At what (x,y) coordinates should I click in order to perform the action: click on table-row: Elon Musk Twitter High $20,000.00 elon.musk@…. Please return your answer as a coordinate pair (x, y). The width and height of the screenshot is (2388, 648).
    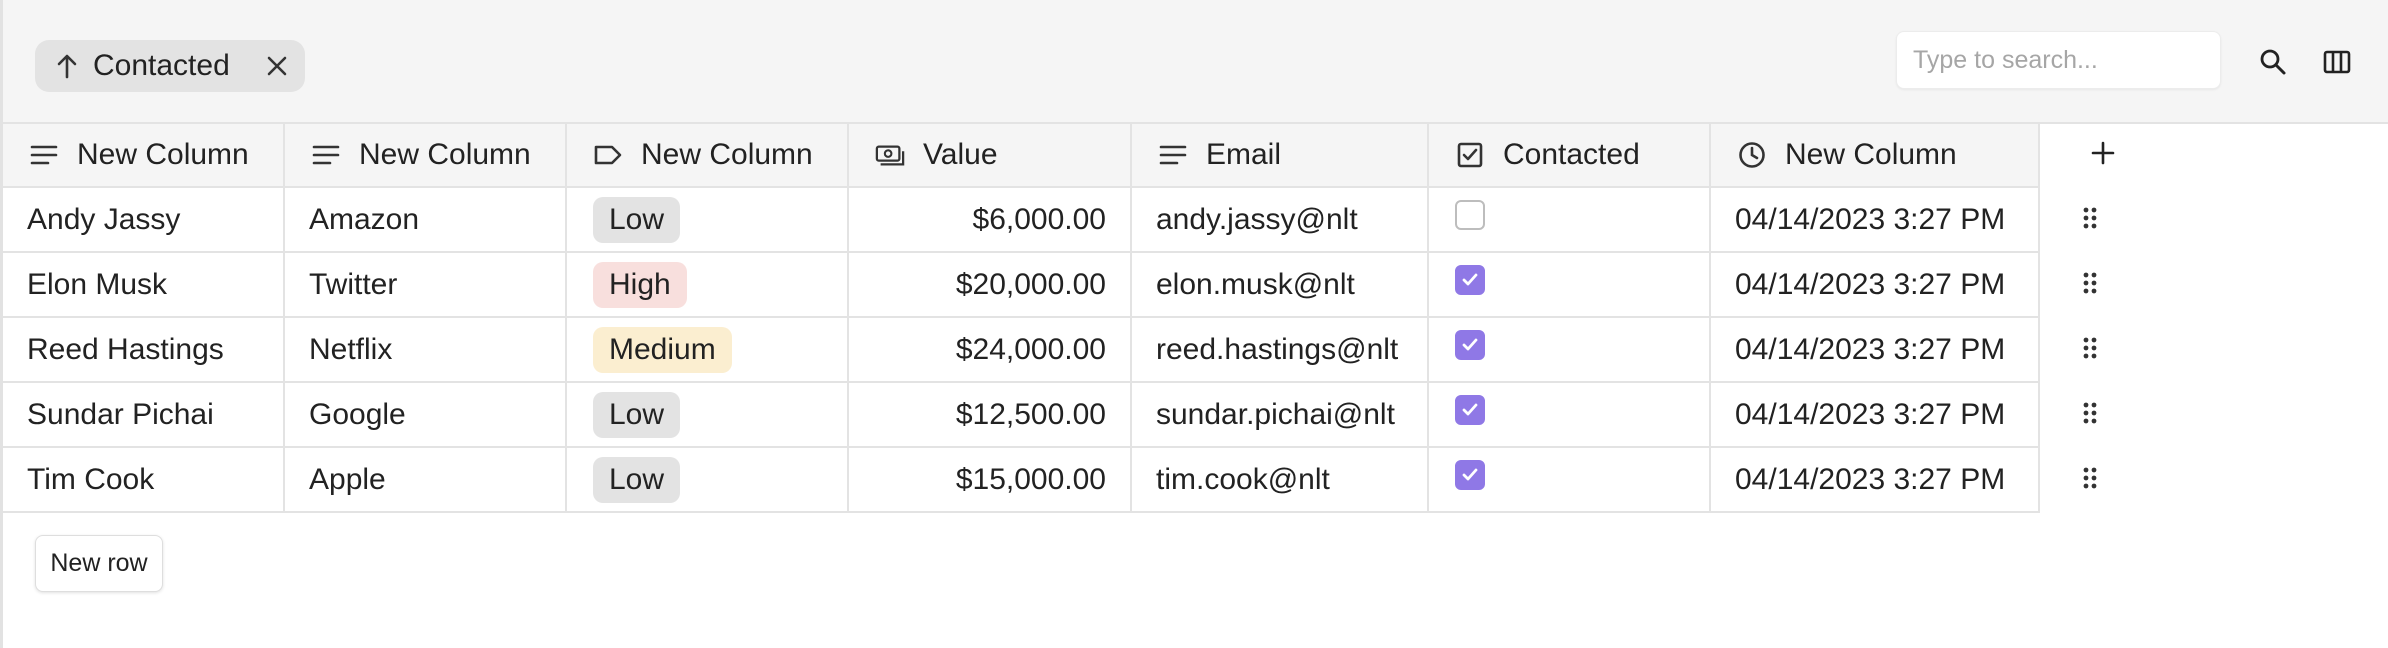
    Looking at the image, I should click on (1071, 285).